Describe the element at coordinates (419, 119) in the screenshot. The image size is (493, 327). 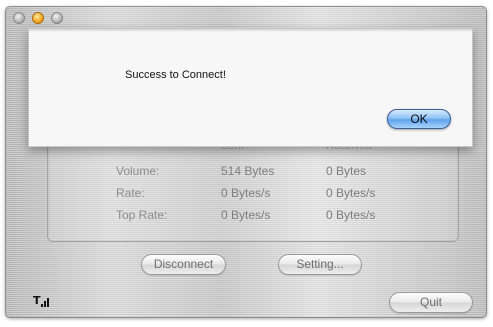
I see `ok-button: OK` at that location.